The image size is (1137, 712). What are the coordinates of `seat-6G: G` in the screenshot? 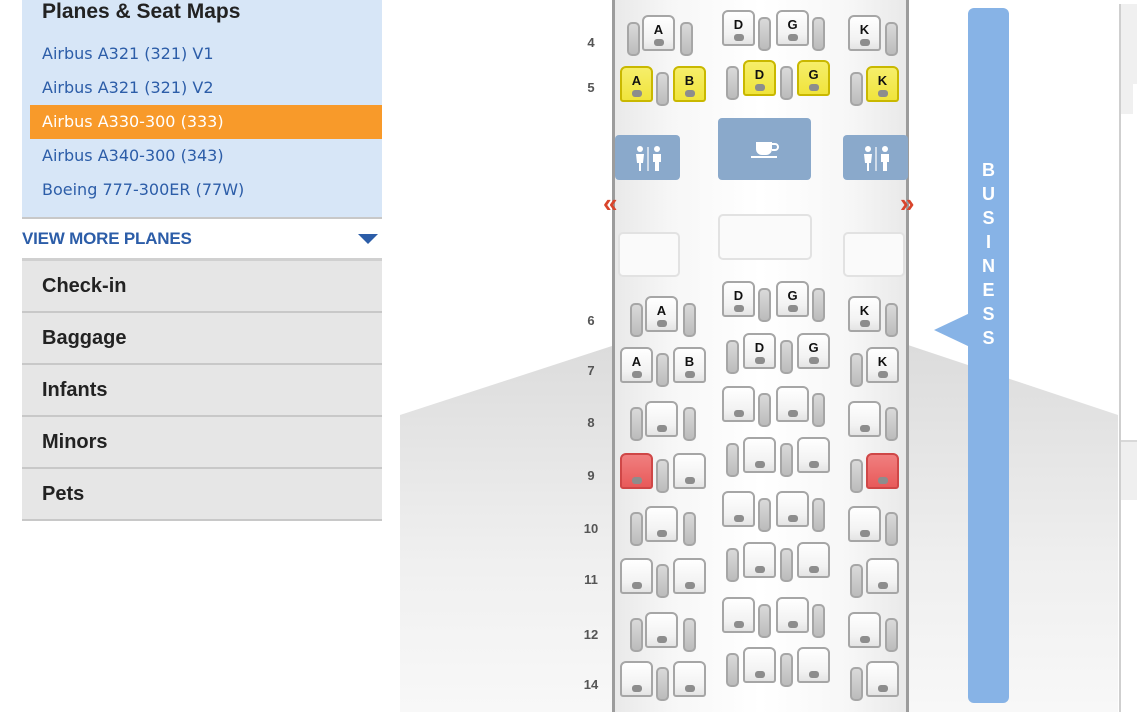 It's located at (792, 299).